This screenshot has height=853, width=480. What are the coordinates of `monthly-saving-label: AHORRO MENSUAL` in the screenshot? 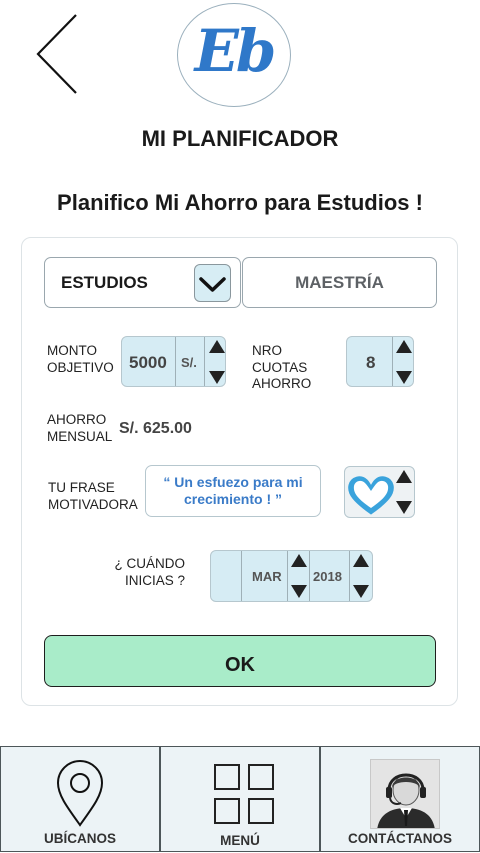 It's located at (80, 428).